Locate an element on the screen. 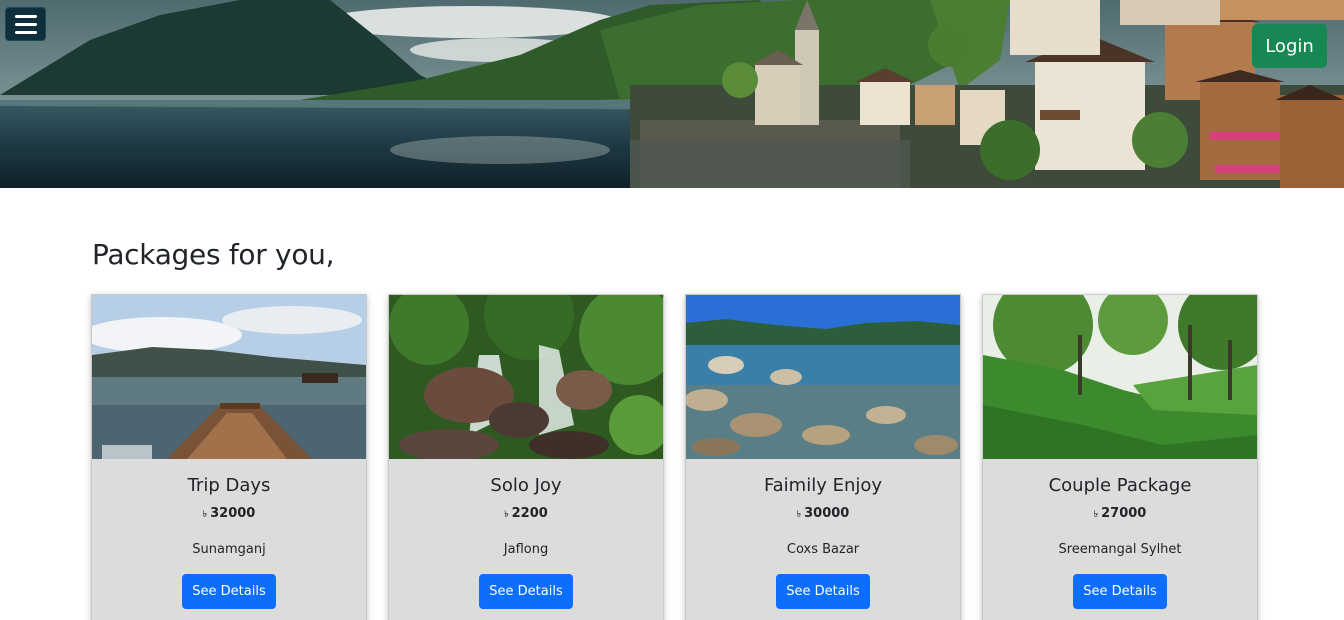 This screenshot has height=620, width=1344. package-card-trip-days: Trip Days ৳ 32000 Sunamganj See Details is located at coordinates (229, 457).